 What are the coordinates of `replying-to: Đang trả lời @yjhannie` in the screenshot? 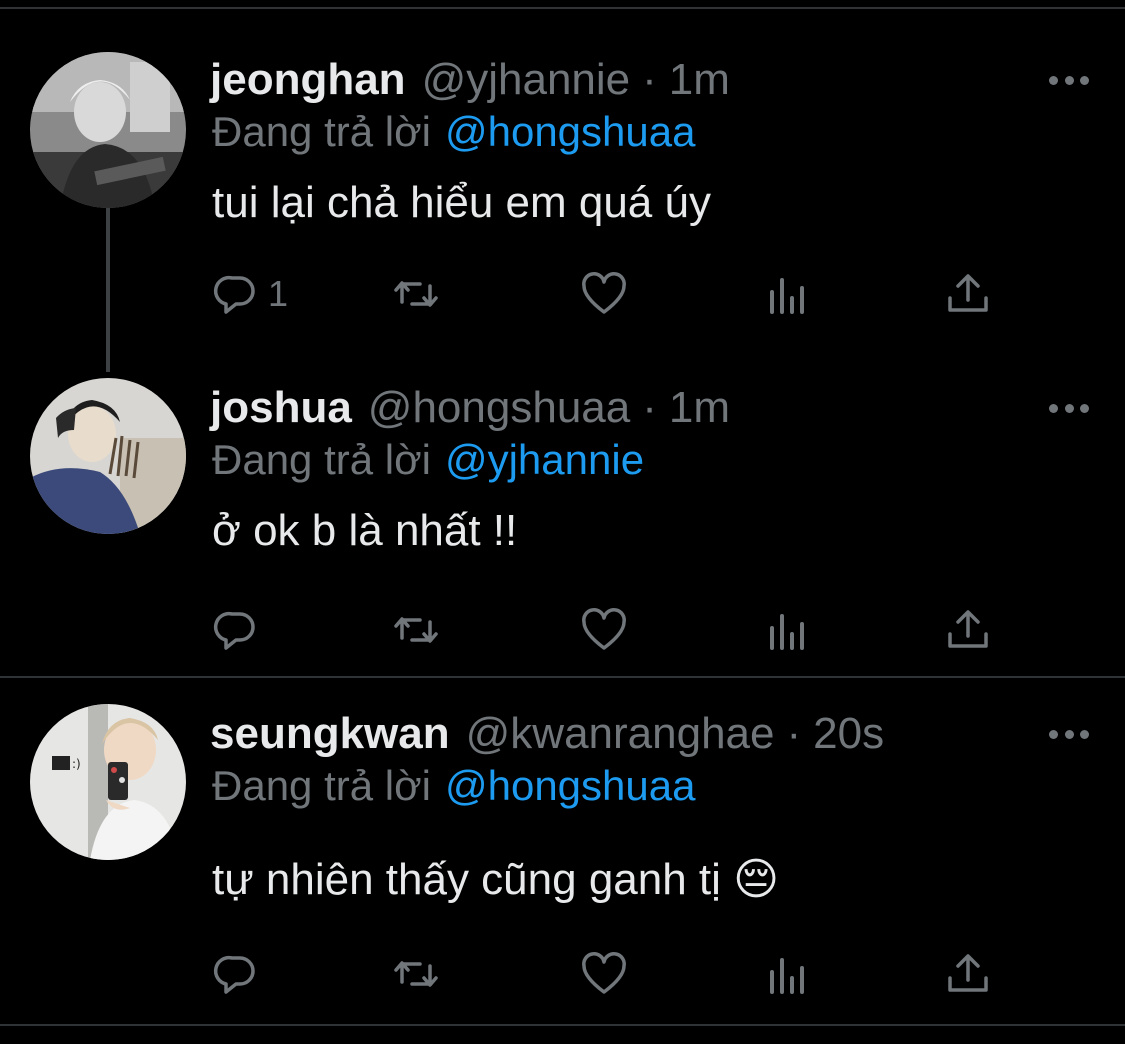 It's located at (428, 460).